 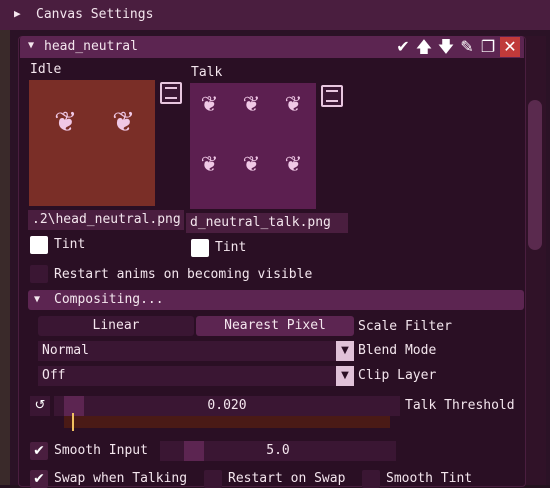 What do you see at coordinates (275, 15) in the screenshot?
I see `canvas-settings-header: ▶ Canvas Settings` at bounding box center [275, 15].